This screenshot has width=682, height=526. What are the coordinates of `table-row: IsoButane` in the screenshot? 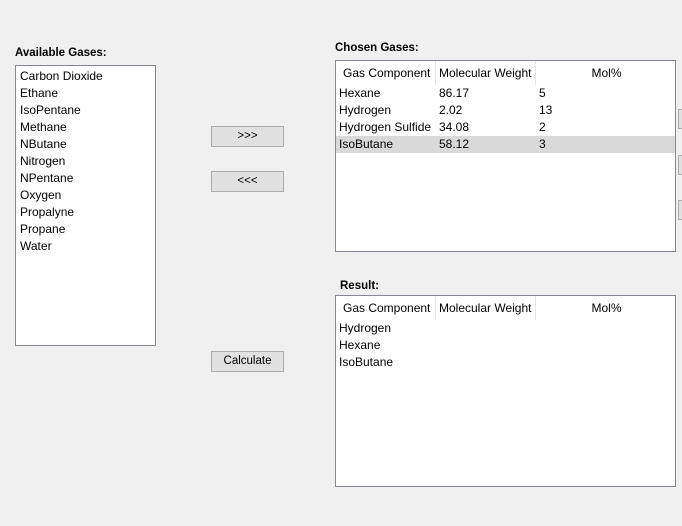 It's located at (505, 362).